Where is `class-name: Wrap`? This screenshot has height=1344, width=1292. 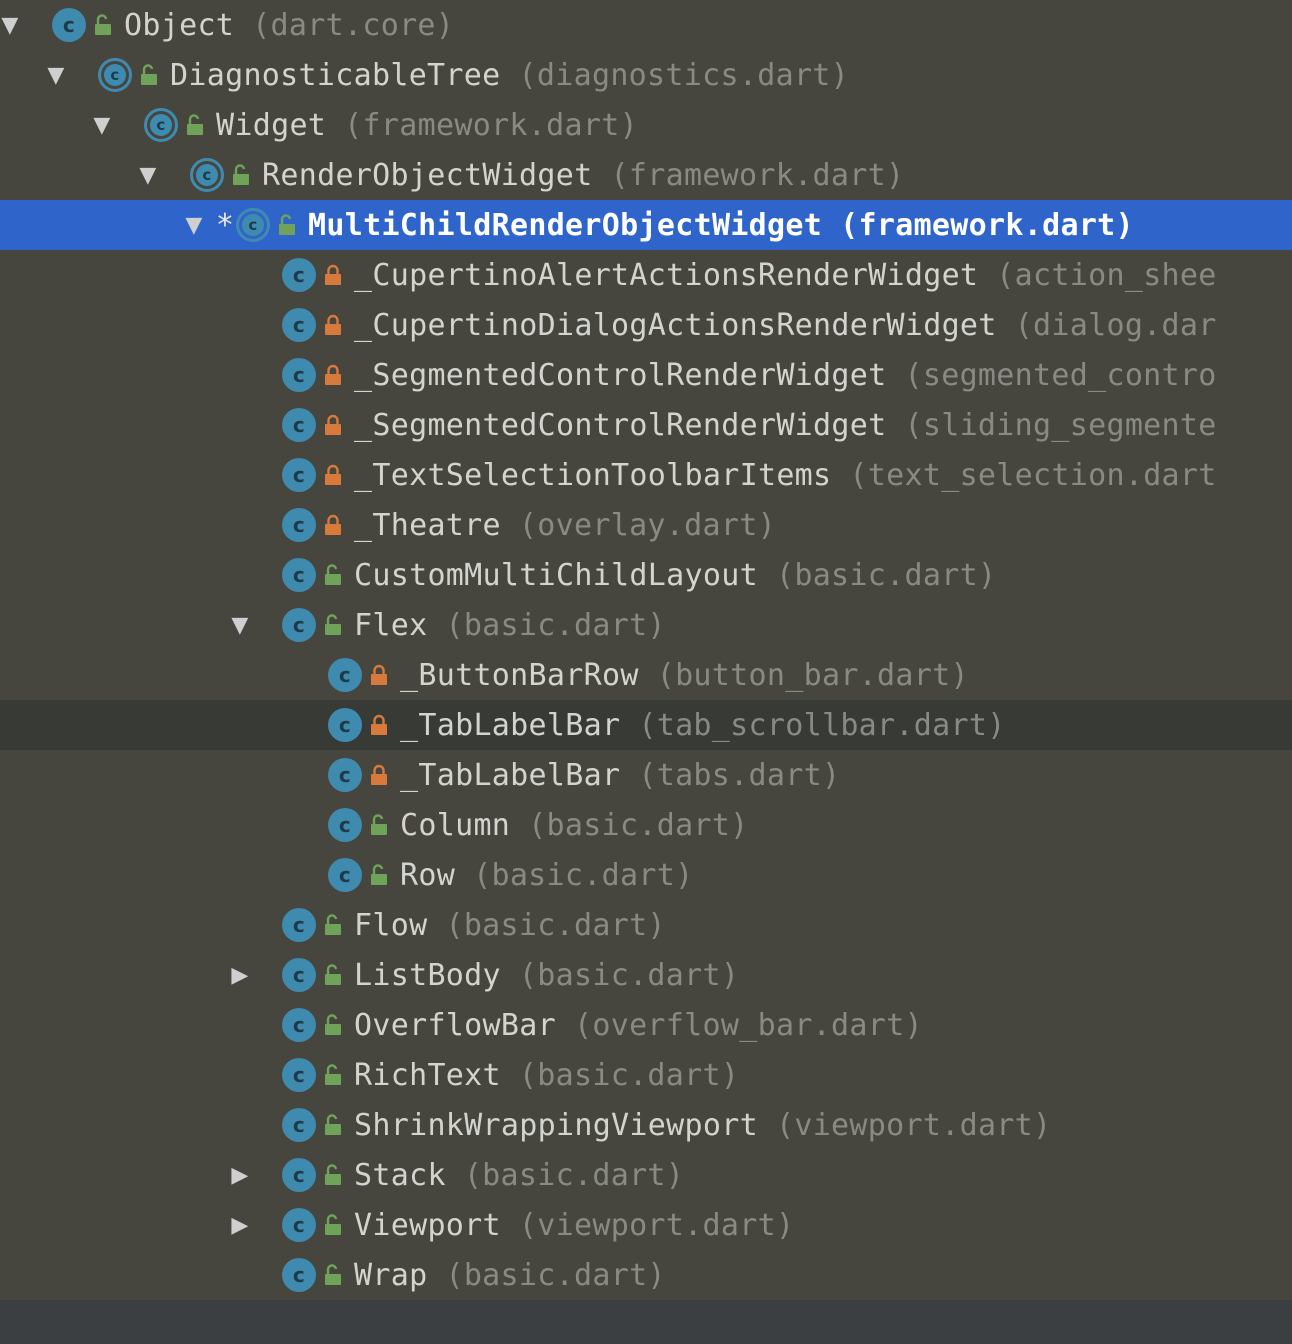 class-name: Wrap is located at coordinates (391, 1275).